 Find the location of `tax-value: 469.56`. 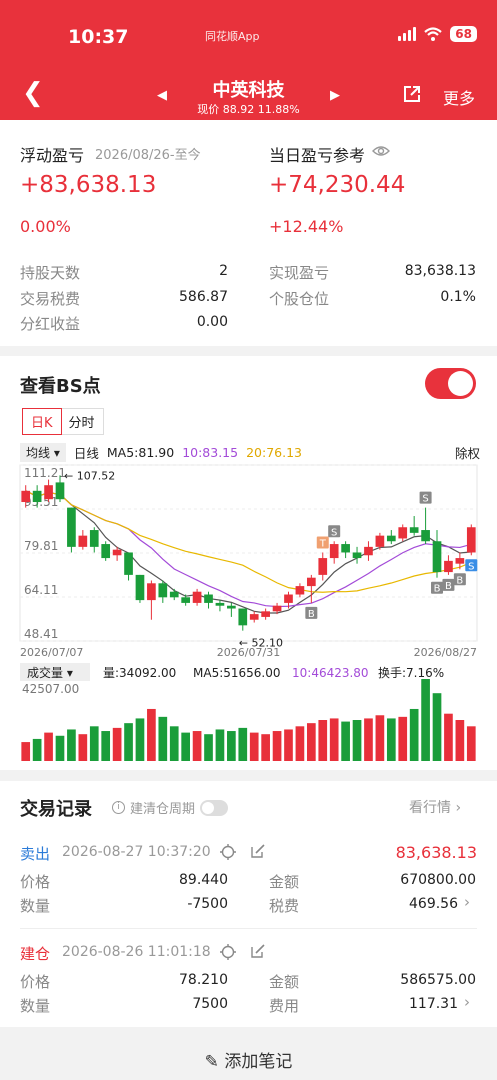

tax-value: 469.56 is located at coordinates (433, 904).